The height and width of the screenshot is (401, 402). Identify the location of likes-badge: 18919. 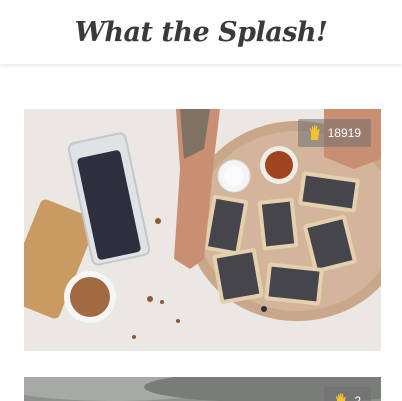
(334, 133).